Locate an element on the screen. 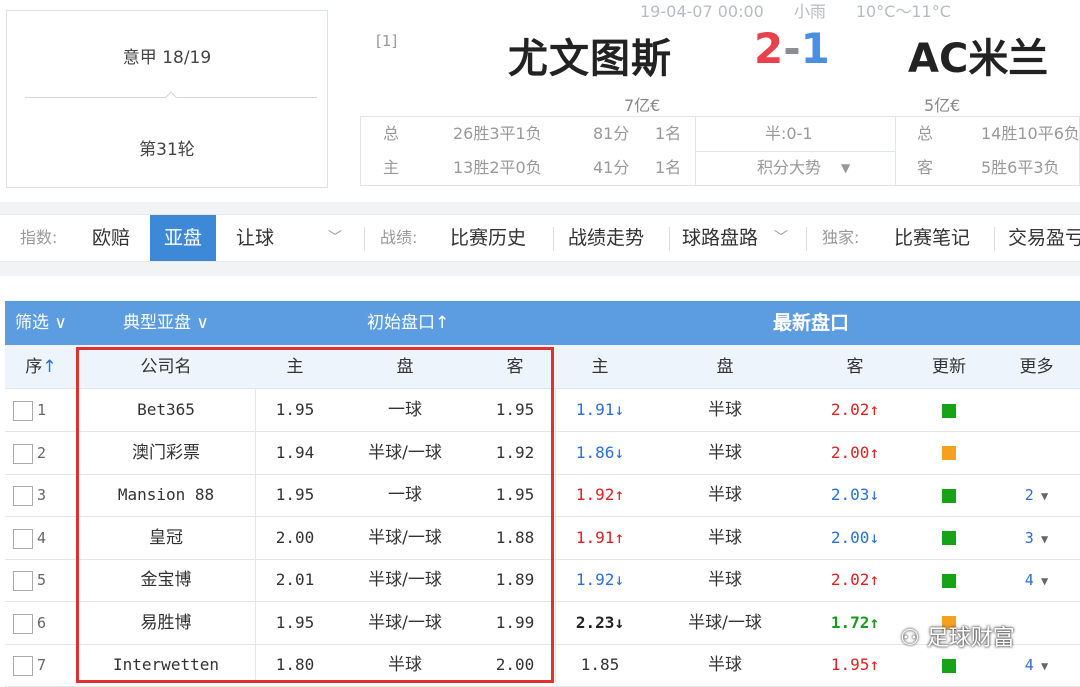 The width and height of the screenshot is (1080, 687). more-dropdown: 2 ▼ is located at coordinates (1036, 495).